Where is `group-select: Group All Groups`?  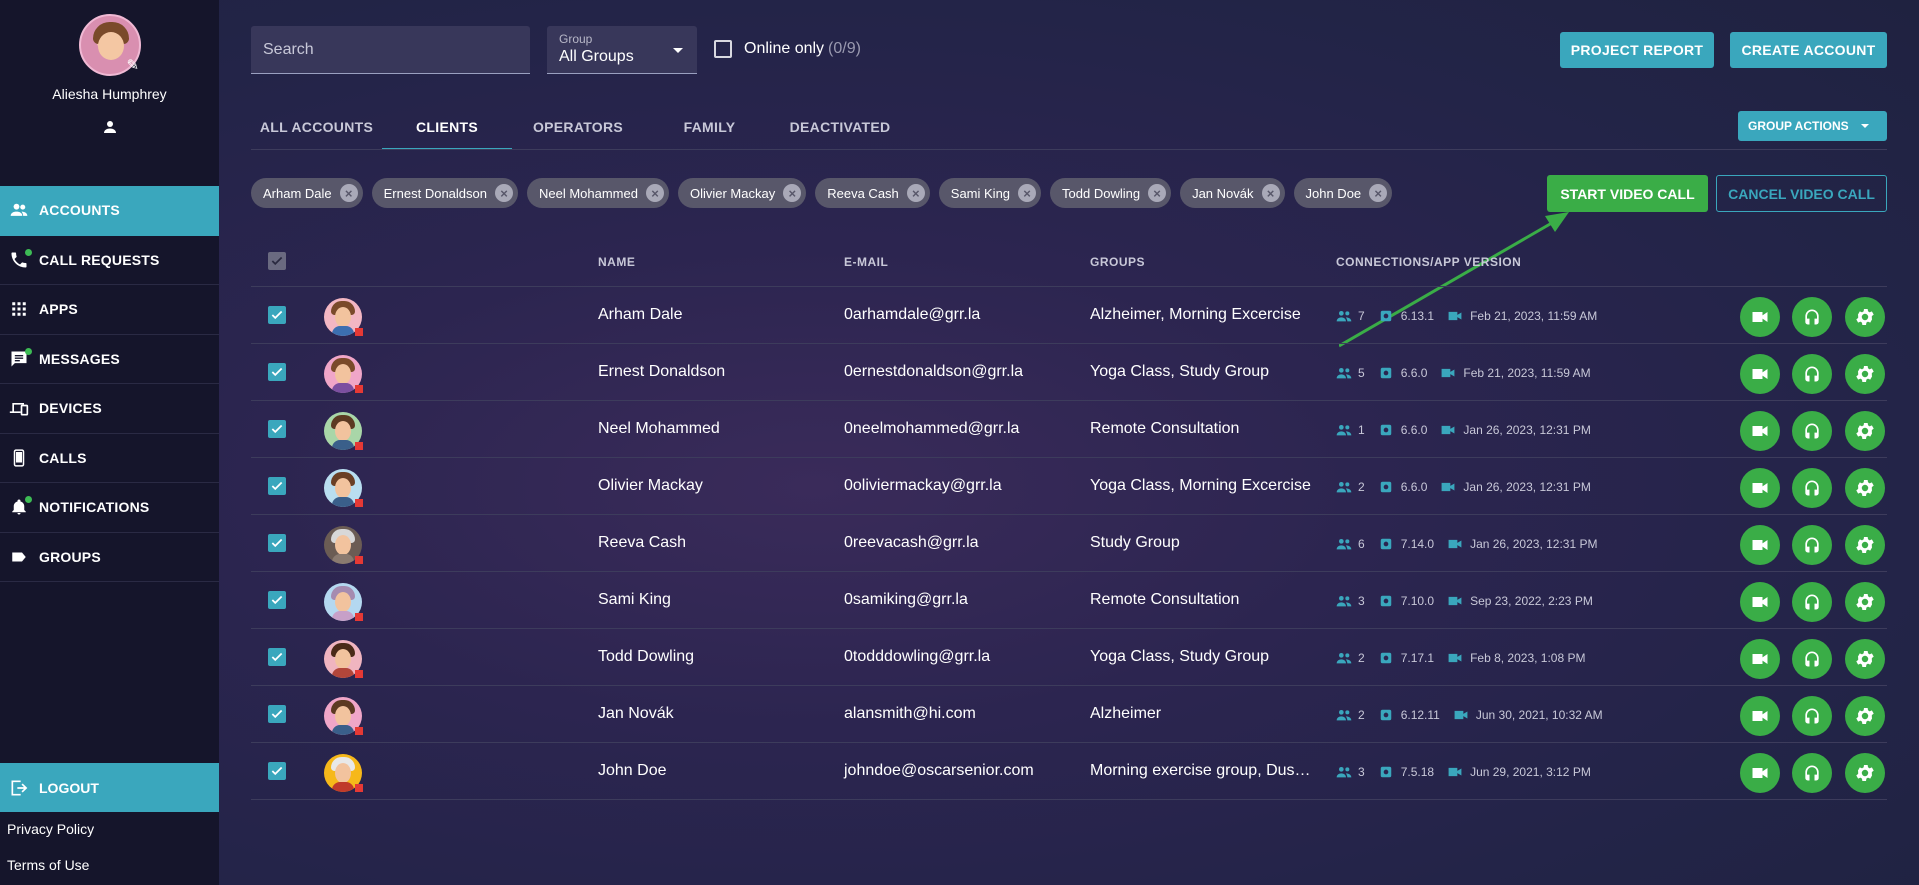
group-select: Group All Groups is located at coordinates (622, 50).